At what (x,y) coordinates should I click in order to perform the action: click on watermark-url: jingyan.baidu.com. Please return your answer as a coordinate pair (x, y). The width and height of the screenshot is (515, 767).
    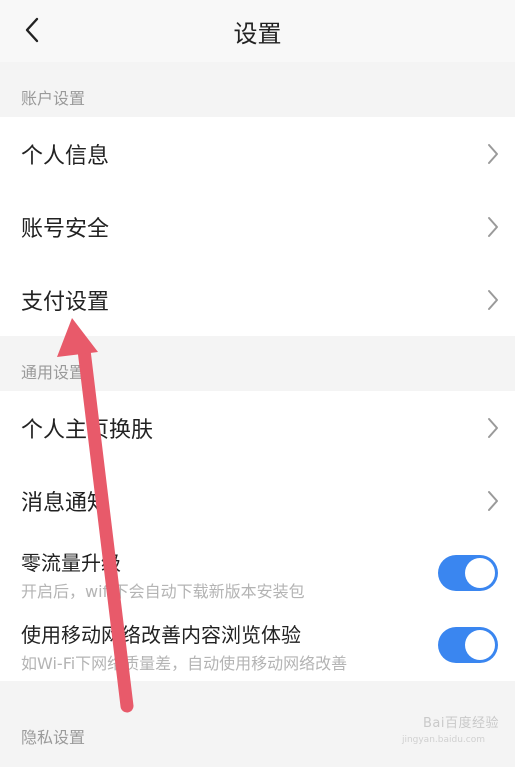
    Looking at the image, I should click on (443, 740).